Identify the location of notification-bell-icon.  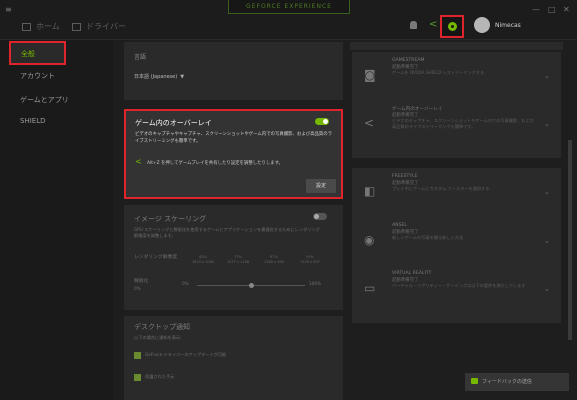
(413, 25).